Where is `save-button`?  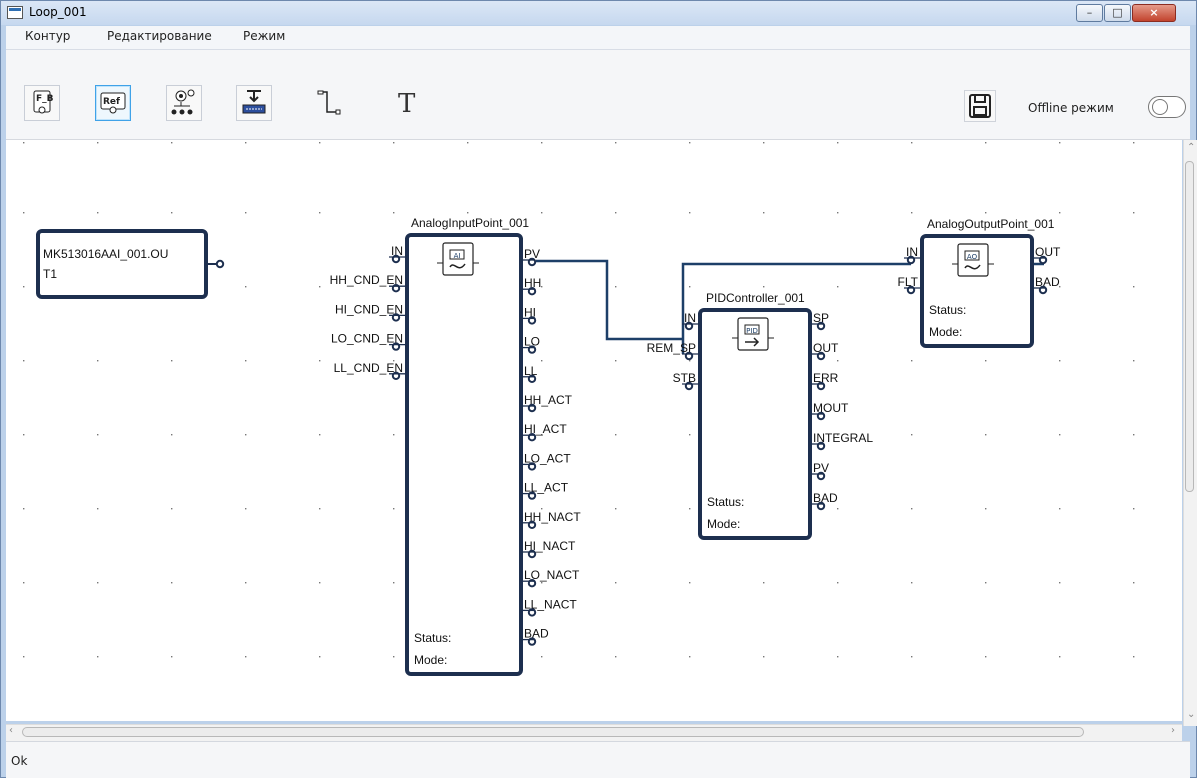 save-button is located at coordinates (980, 106).